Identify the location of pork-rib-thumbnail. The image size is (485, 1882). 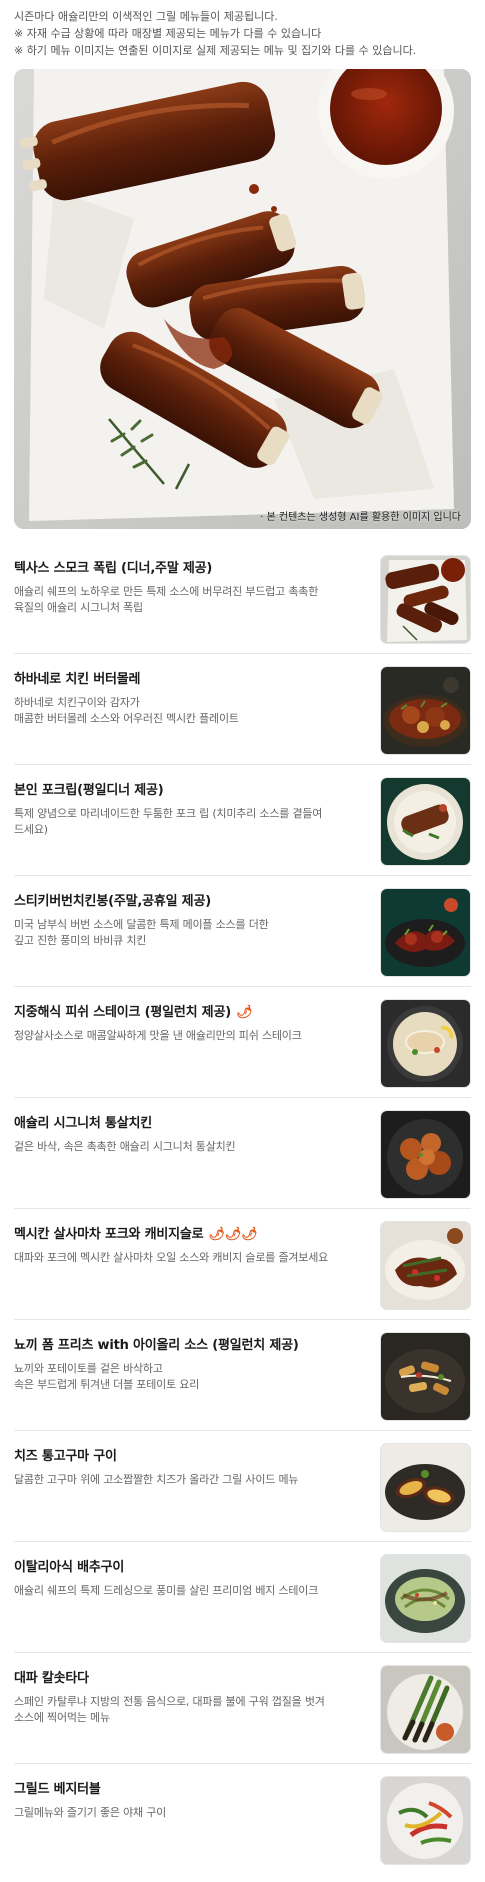
(425, 821).